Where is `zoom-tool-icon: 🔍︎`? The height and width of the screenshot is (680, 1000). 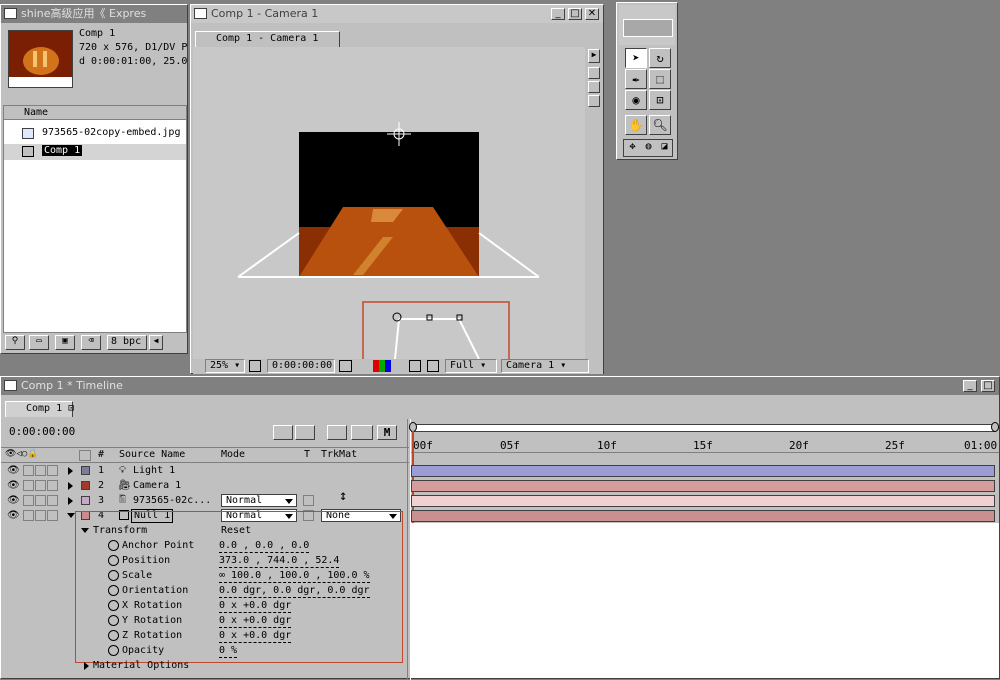
zoom-tool-icon: 🔍︎ is located at coordinates (660, 125).